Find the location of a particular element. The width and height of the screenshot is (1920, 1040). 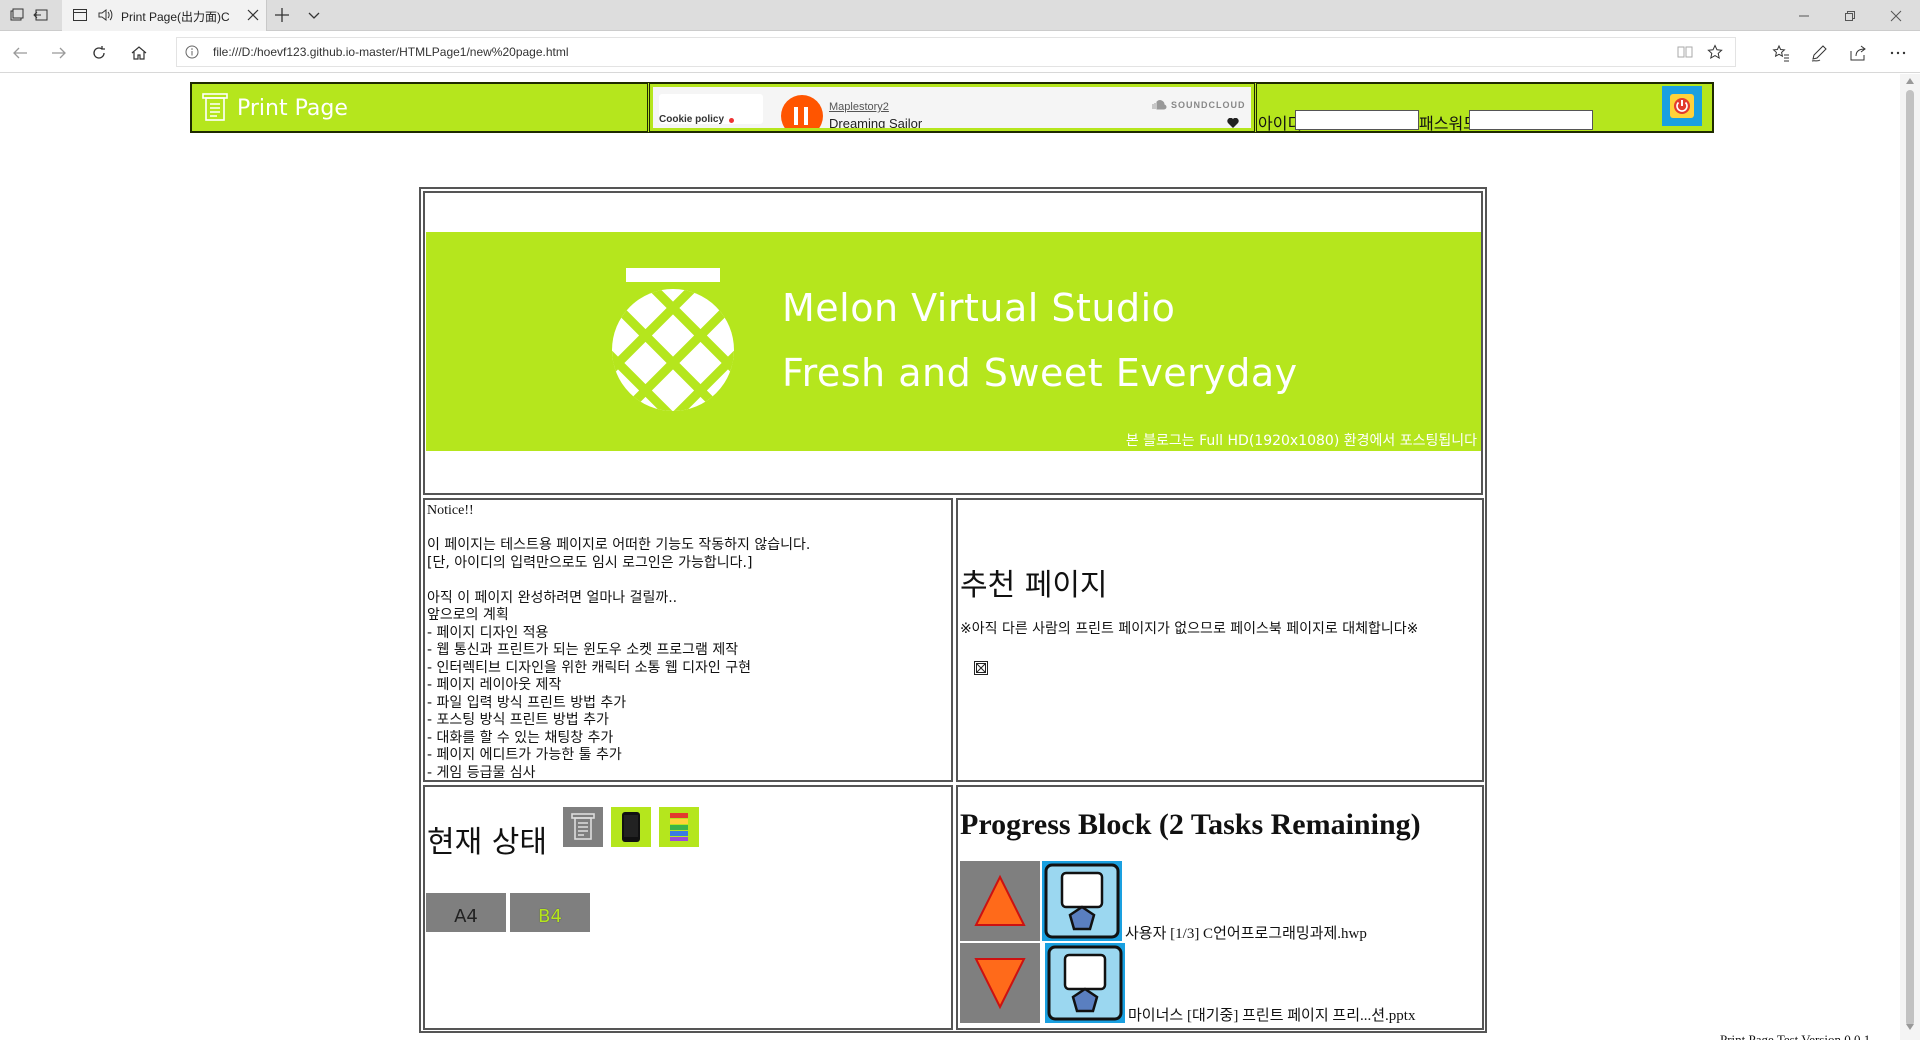

browser-tab: Print Page(出力面)C is located at coordinates (164, 15).